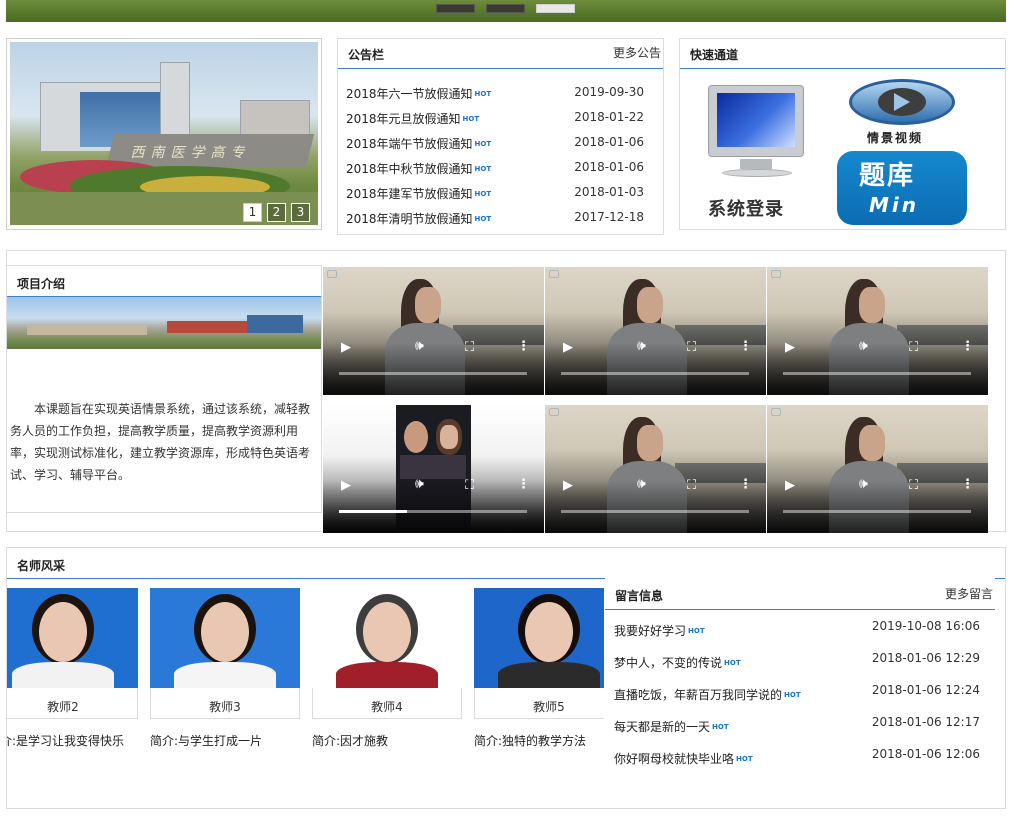 The image size is (1016, 817). Describe the element at coordinates (500, 218) in the screenshot. I see `notice-item: 2018年清明节放假通知 HOT 2017-12-18` at that location.